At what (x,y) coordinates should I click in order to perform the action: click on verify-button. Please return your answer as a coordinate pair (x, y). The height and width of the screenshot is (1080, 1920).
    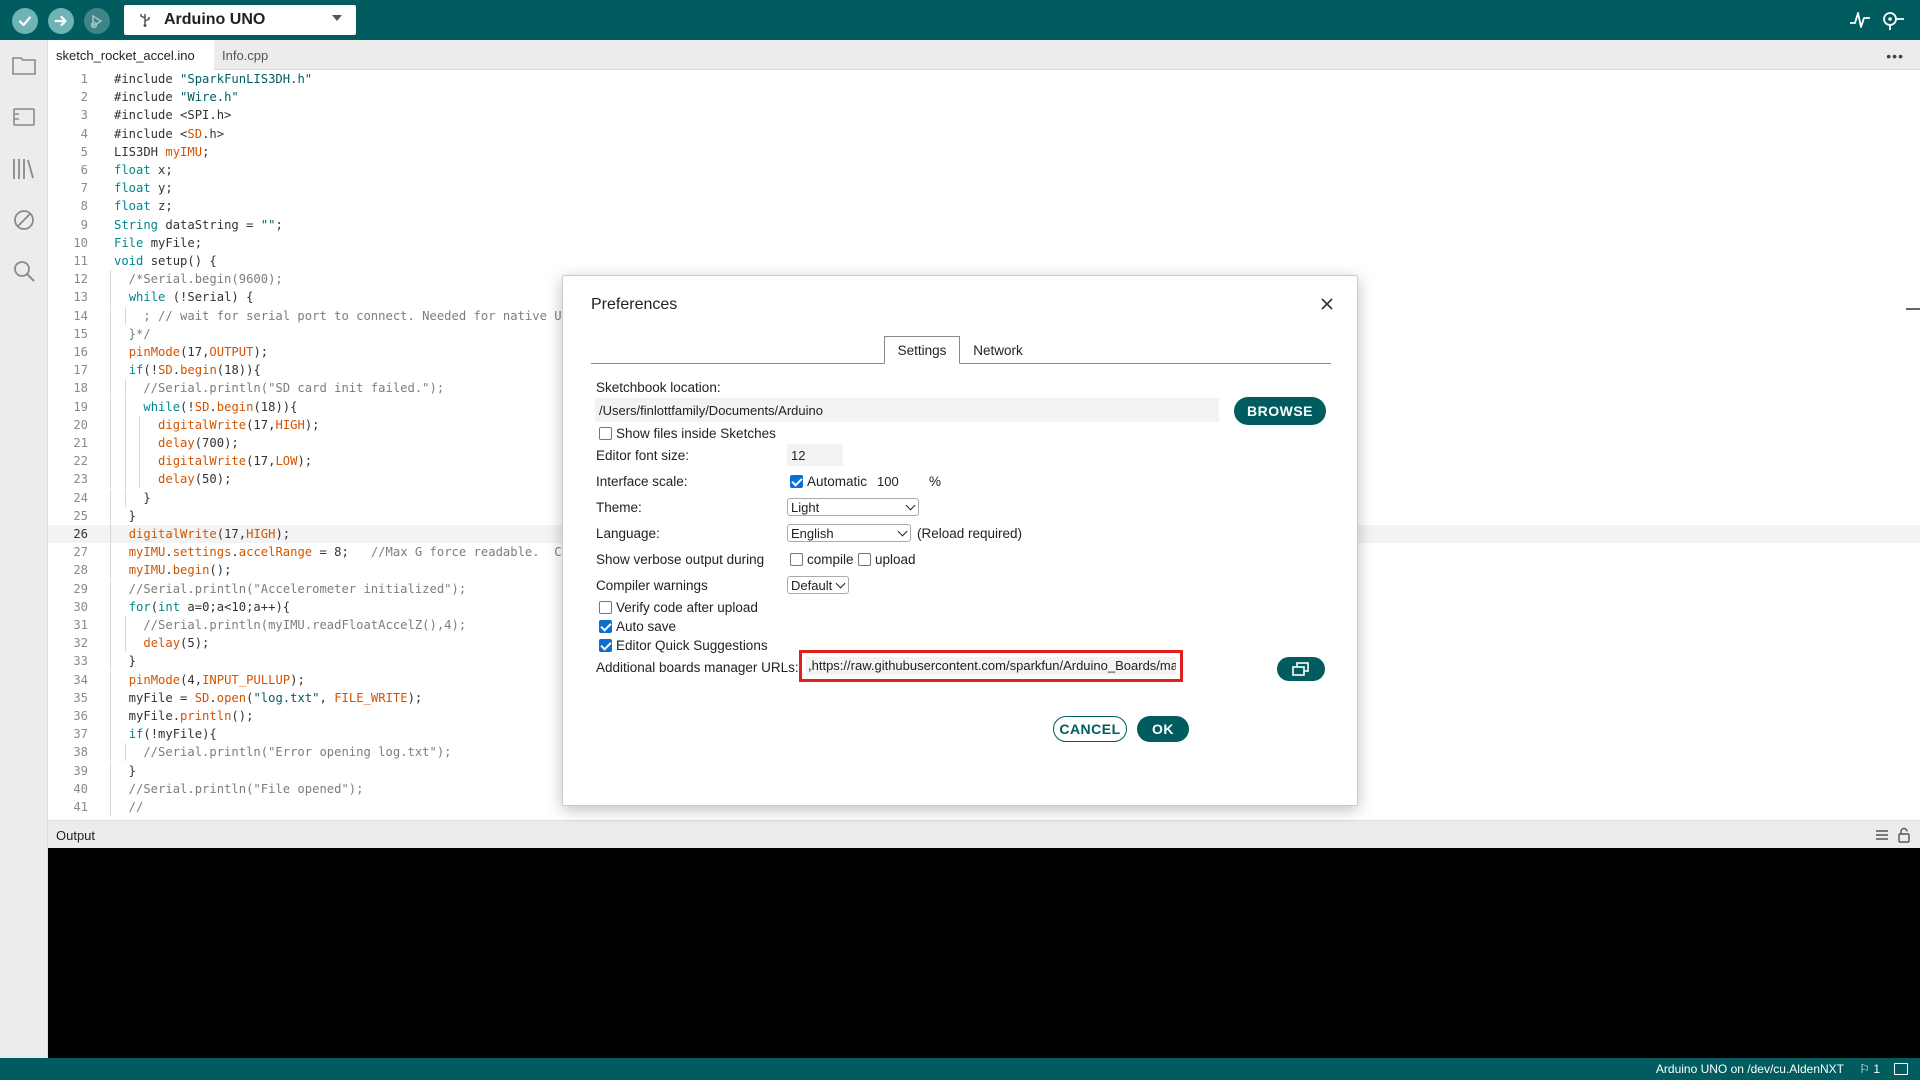
    Looking at the image, I should click on (25, 21).